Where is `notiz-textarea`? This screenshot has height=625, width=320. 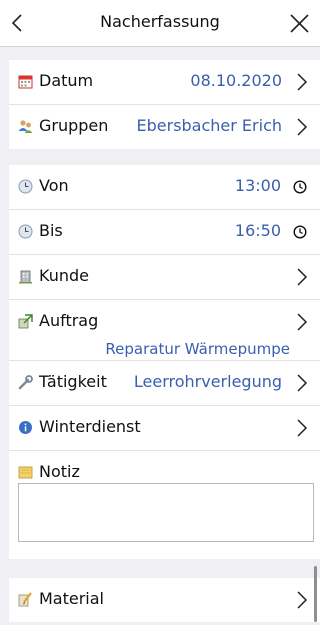 notiz-textarea is located at coordinates (166, 512).